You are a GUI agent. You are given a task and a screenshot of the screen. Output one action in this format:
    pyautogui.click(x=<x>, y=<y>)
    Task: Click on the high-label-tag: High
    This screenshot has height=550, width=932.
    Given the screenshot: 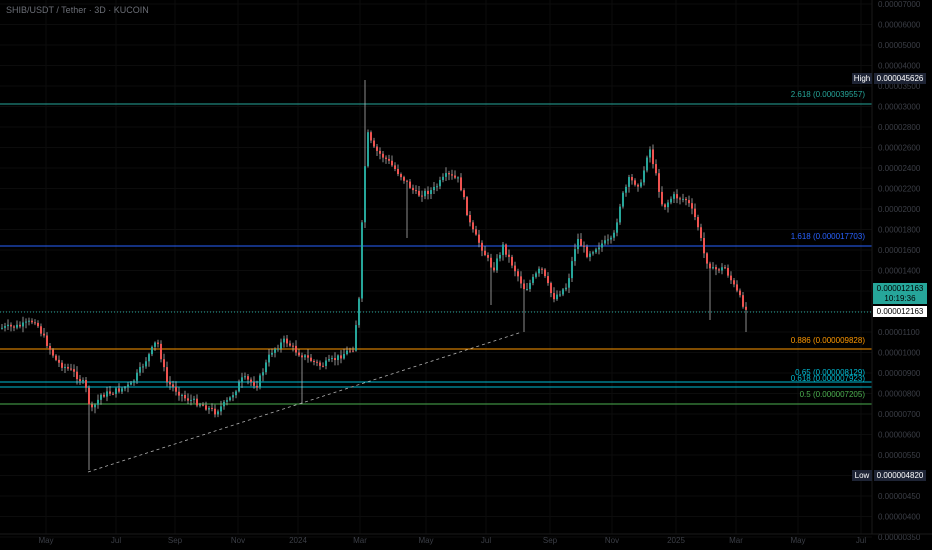 What is the action you would take?
    pyautogui.click(x=862, y=78)
    